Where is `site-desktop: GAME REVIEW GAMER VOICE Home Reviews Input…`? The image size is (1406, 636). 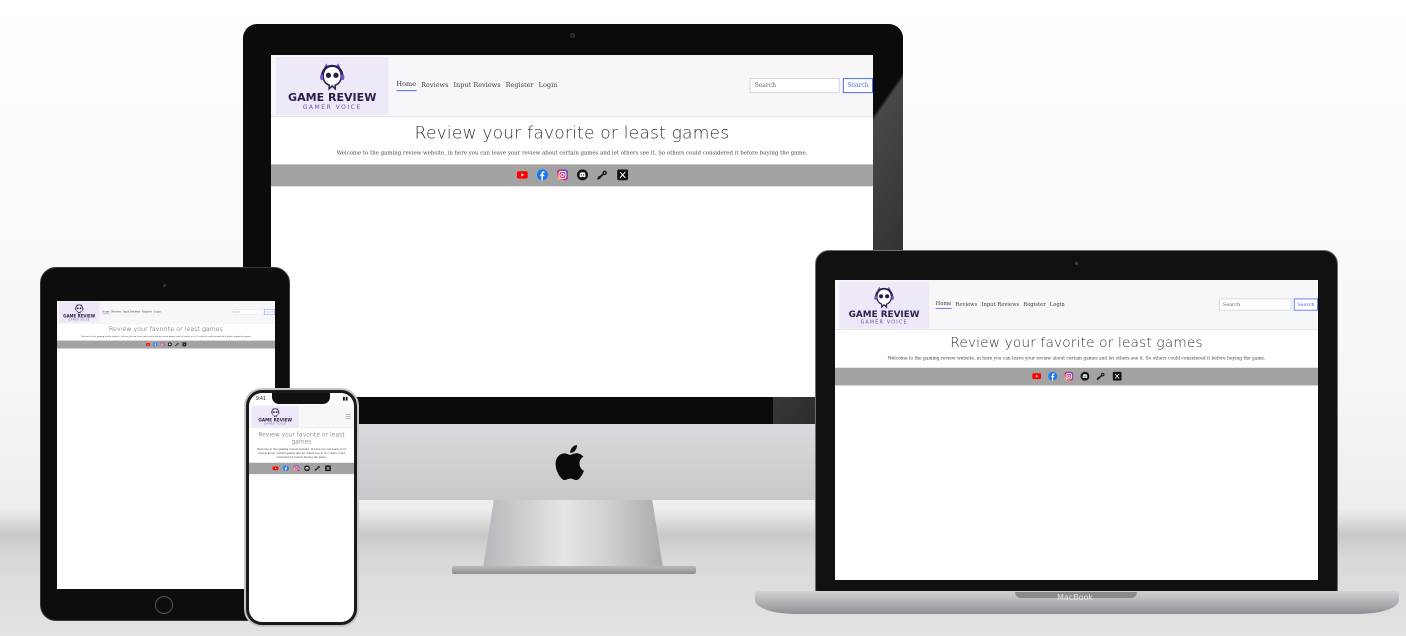
site-desktop: GAME REVIEW GAMER VOICE Home Reviews Input… is located at coordinates (572, 121).